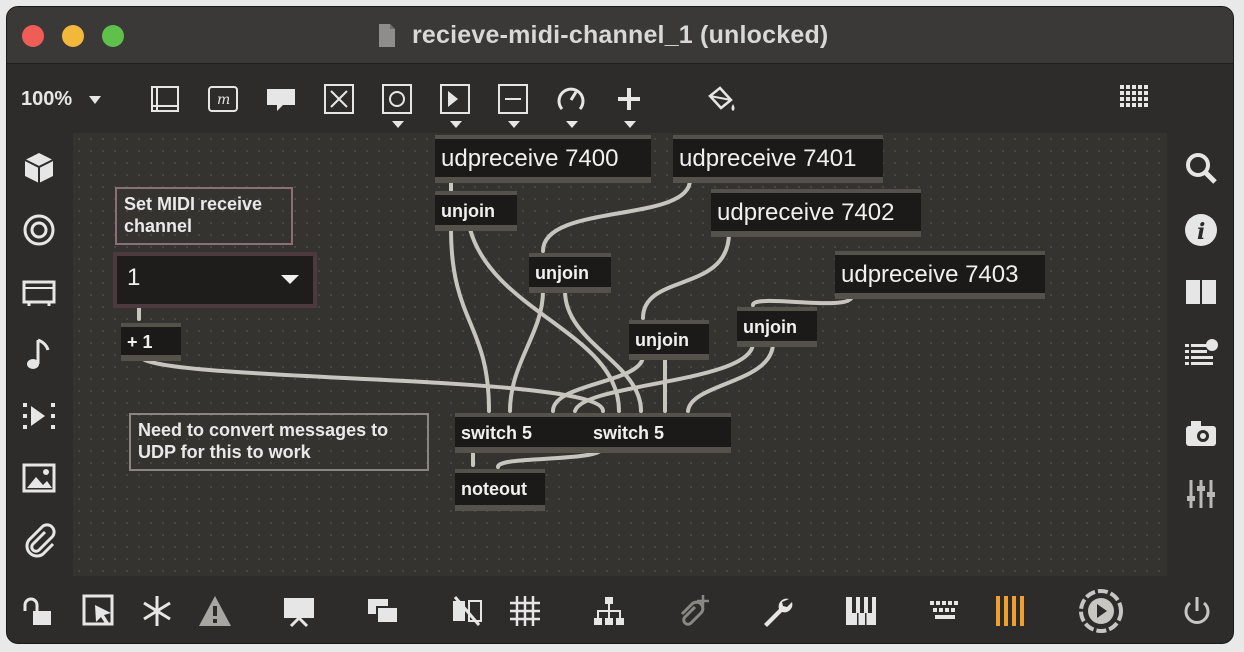 This screenshot has width=1244, height=652. Describe the element at coordinates (215, 611) in the screenshot. I see `warning-icon` at that location.